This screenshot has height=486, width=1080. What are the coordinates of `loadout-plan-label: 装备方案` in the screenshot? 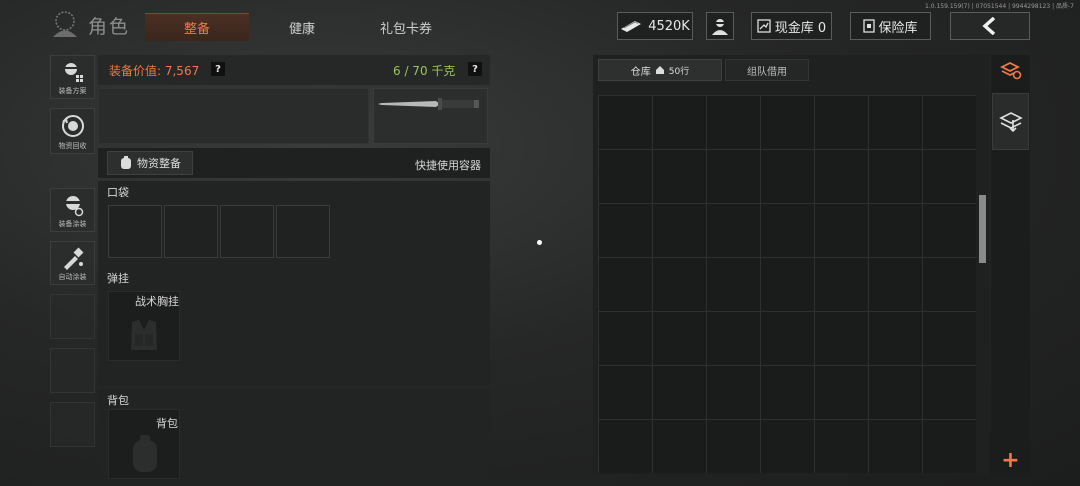 It's located at (72, 91).